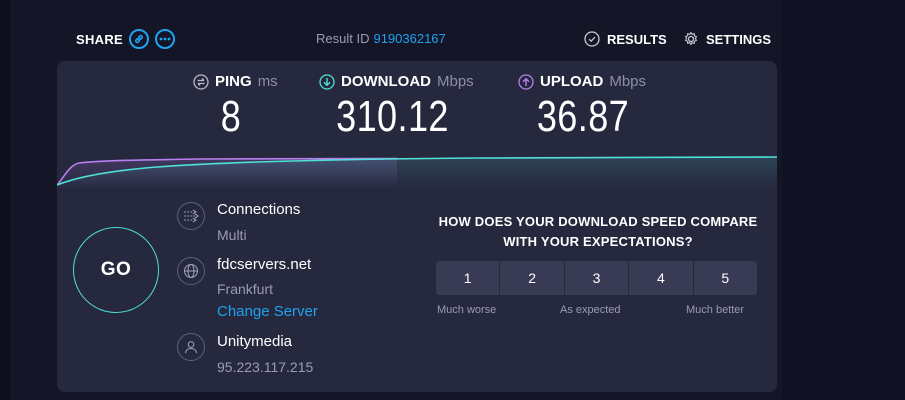  Describe the element at coordinates (267, 81) in the screenshot. I see `ping-unit: ms` at that location.